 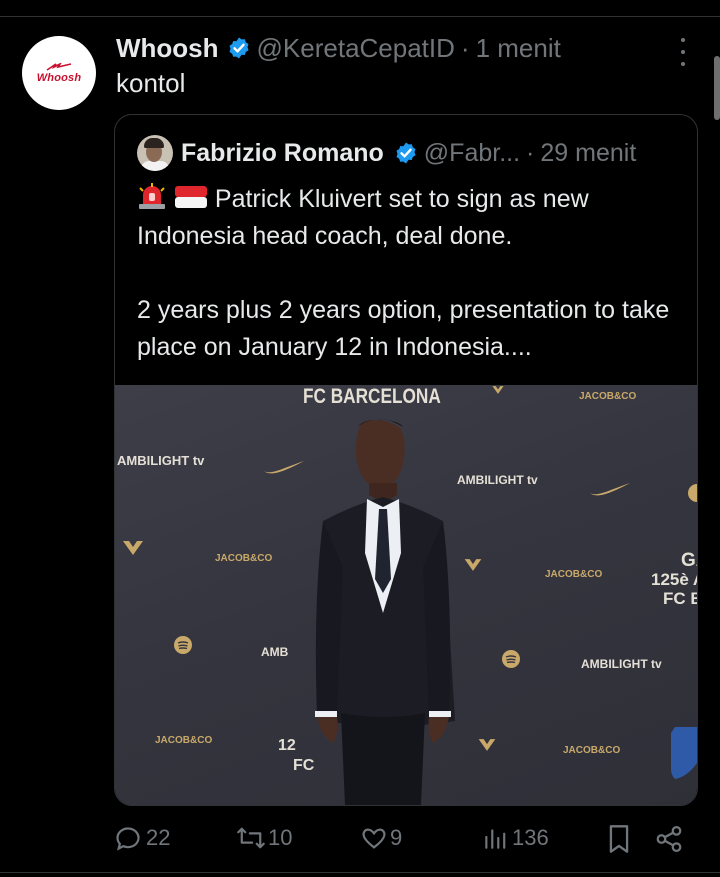 I want to click on reply-button: 22, so click(x=142, y=838).